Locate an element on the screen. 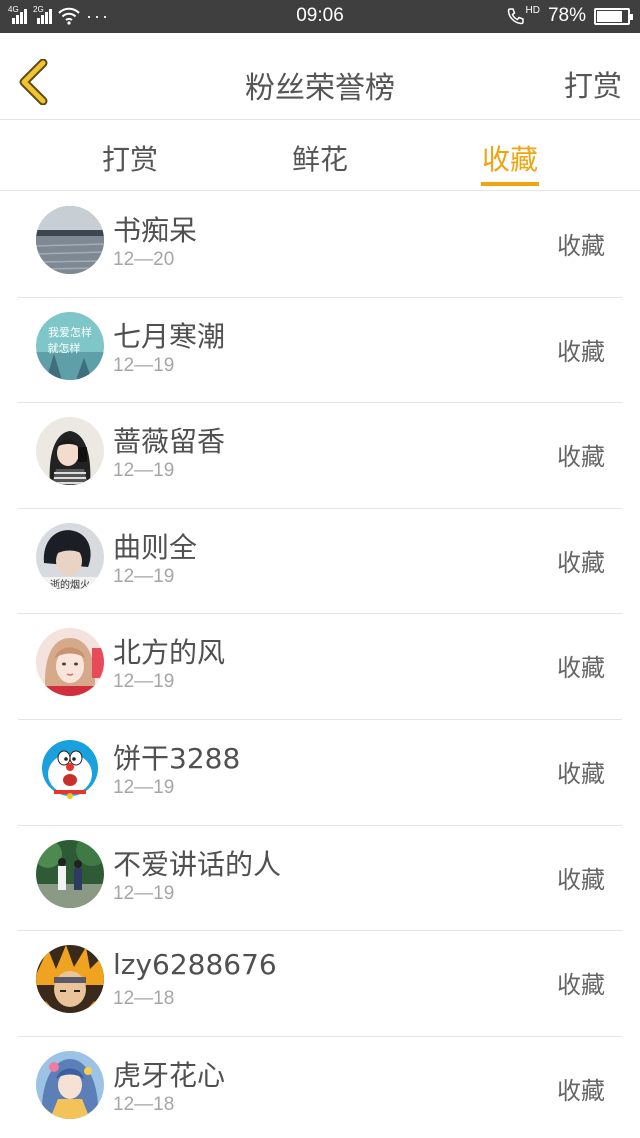  list-item: 逝的烟火 曲则全 12—19 收藏 is located at coordinates (320, 562).